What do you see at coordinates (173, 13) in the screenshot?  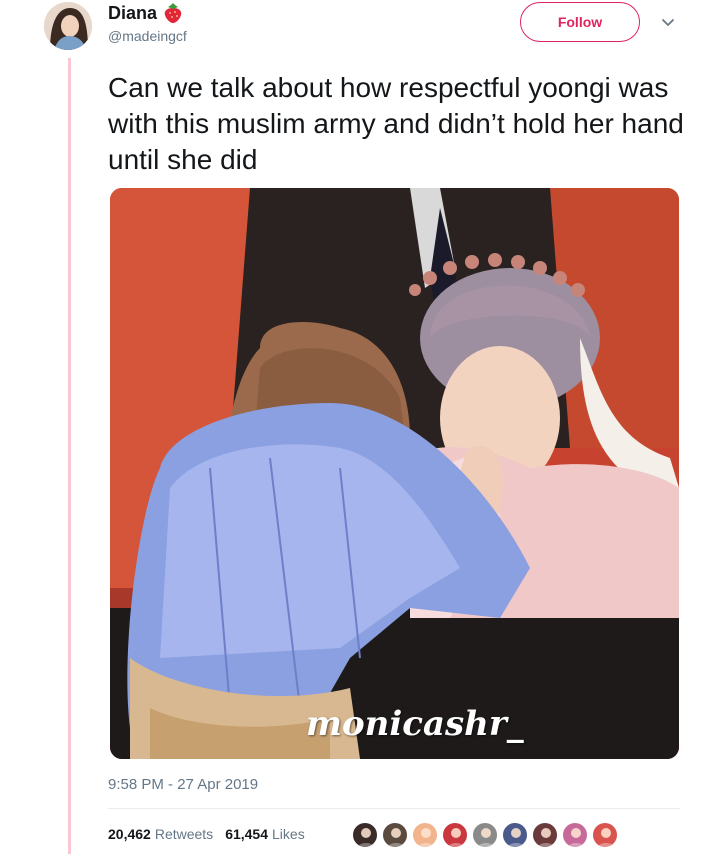 I see `strawberry-icon` at bounding box center [173, 13].